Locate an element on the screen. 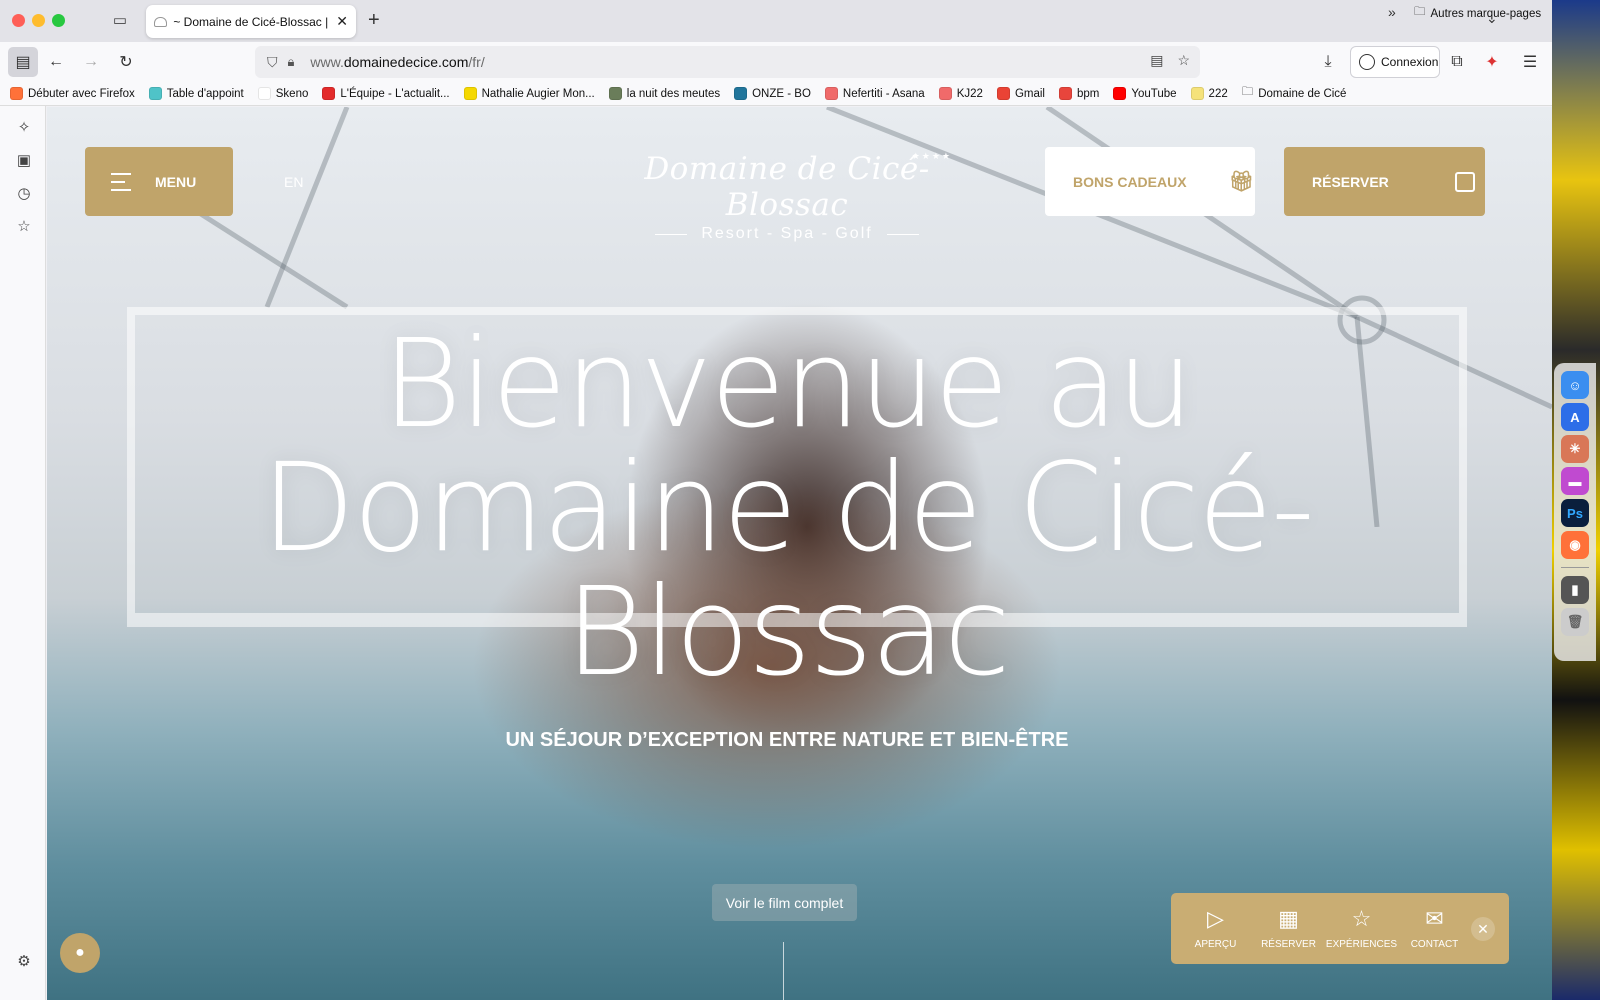 The image size is (1600, 1000). macos-dock: ☺ A ✳ ▬ Ps ◉ ▮ 🗑 is located at coordinates (1575, 512).